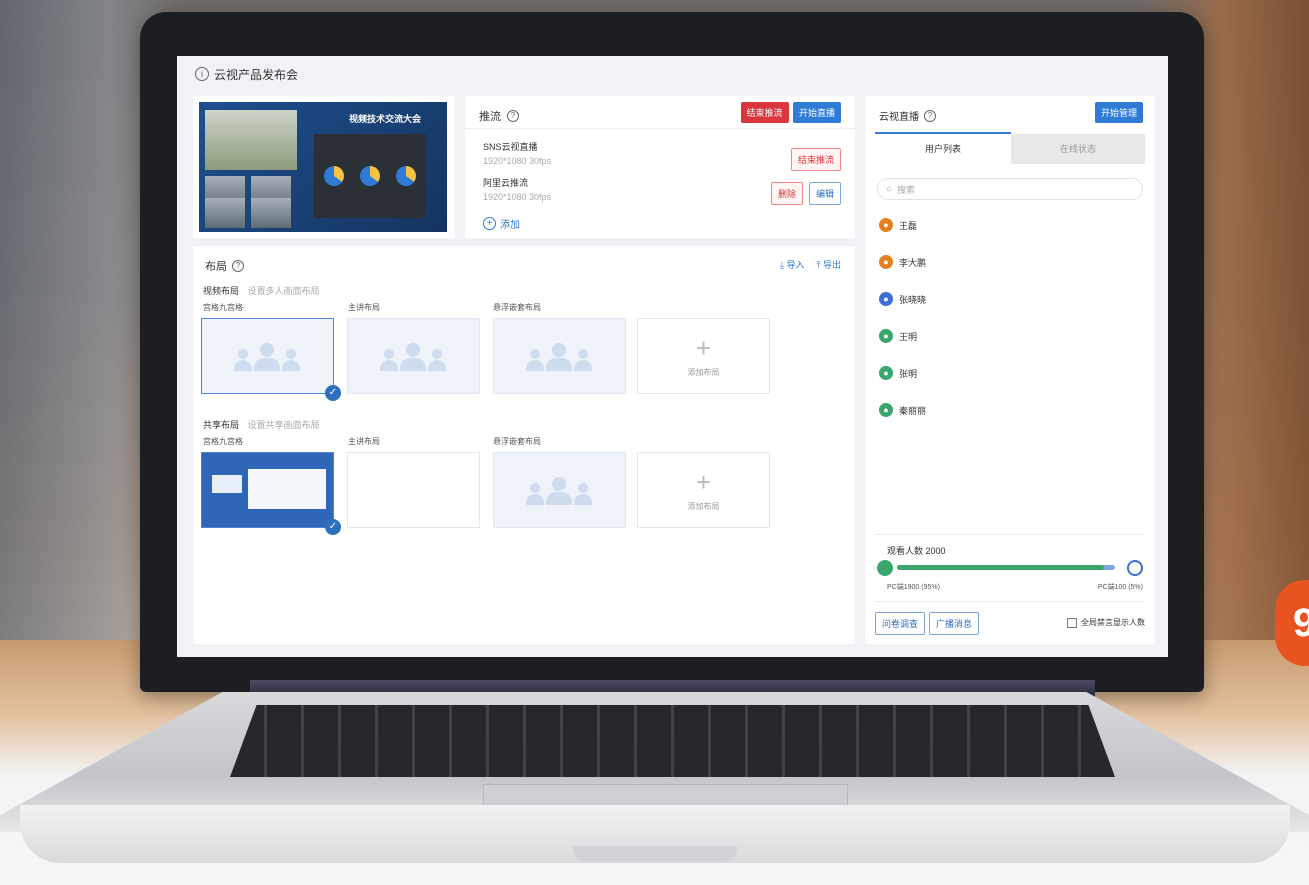 Image resolution: width=1309 pixels, height=885 pixels. What do you see at coordinates (370, 176) in the screenshot?
I see `presentation-board` at bounding box center [370, 176].